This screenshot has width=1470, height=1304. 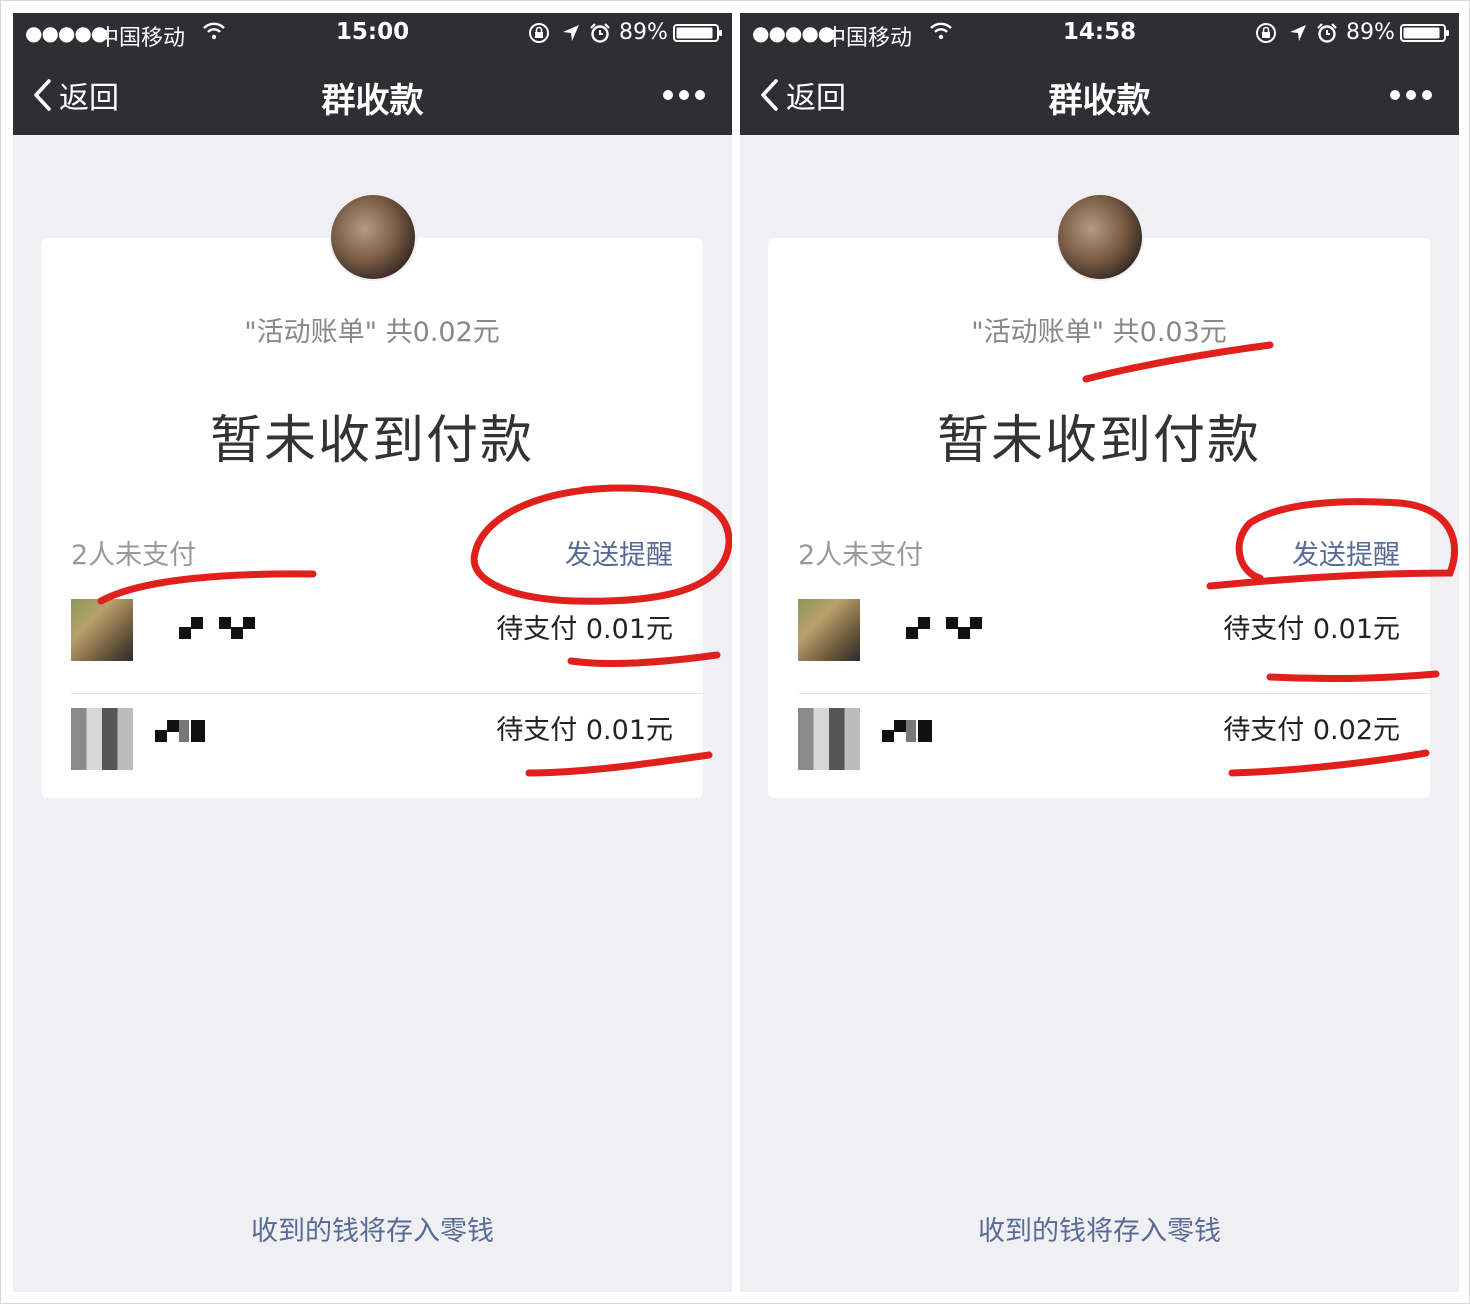 What do you see at coordinates (372, 33) in the screenshot?
I see `status-bar: ●●●●● 中国移动 15:00 89%` at bounding box center [372, 33].